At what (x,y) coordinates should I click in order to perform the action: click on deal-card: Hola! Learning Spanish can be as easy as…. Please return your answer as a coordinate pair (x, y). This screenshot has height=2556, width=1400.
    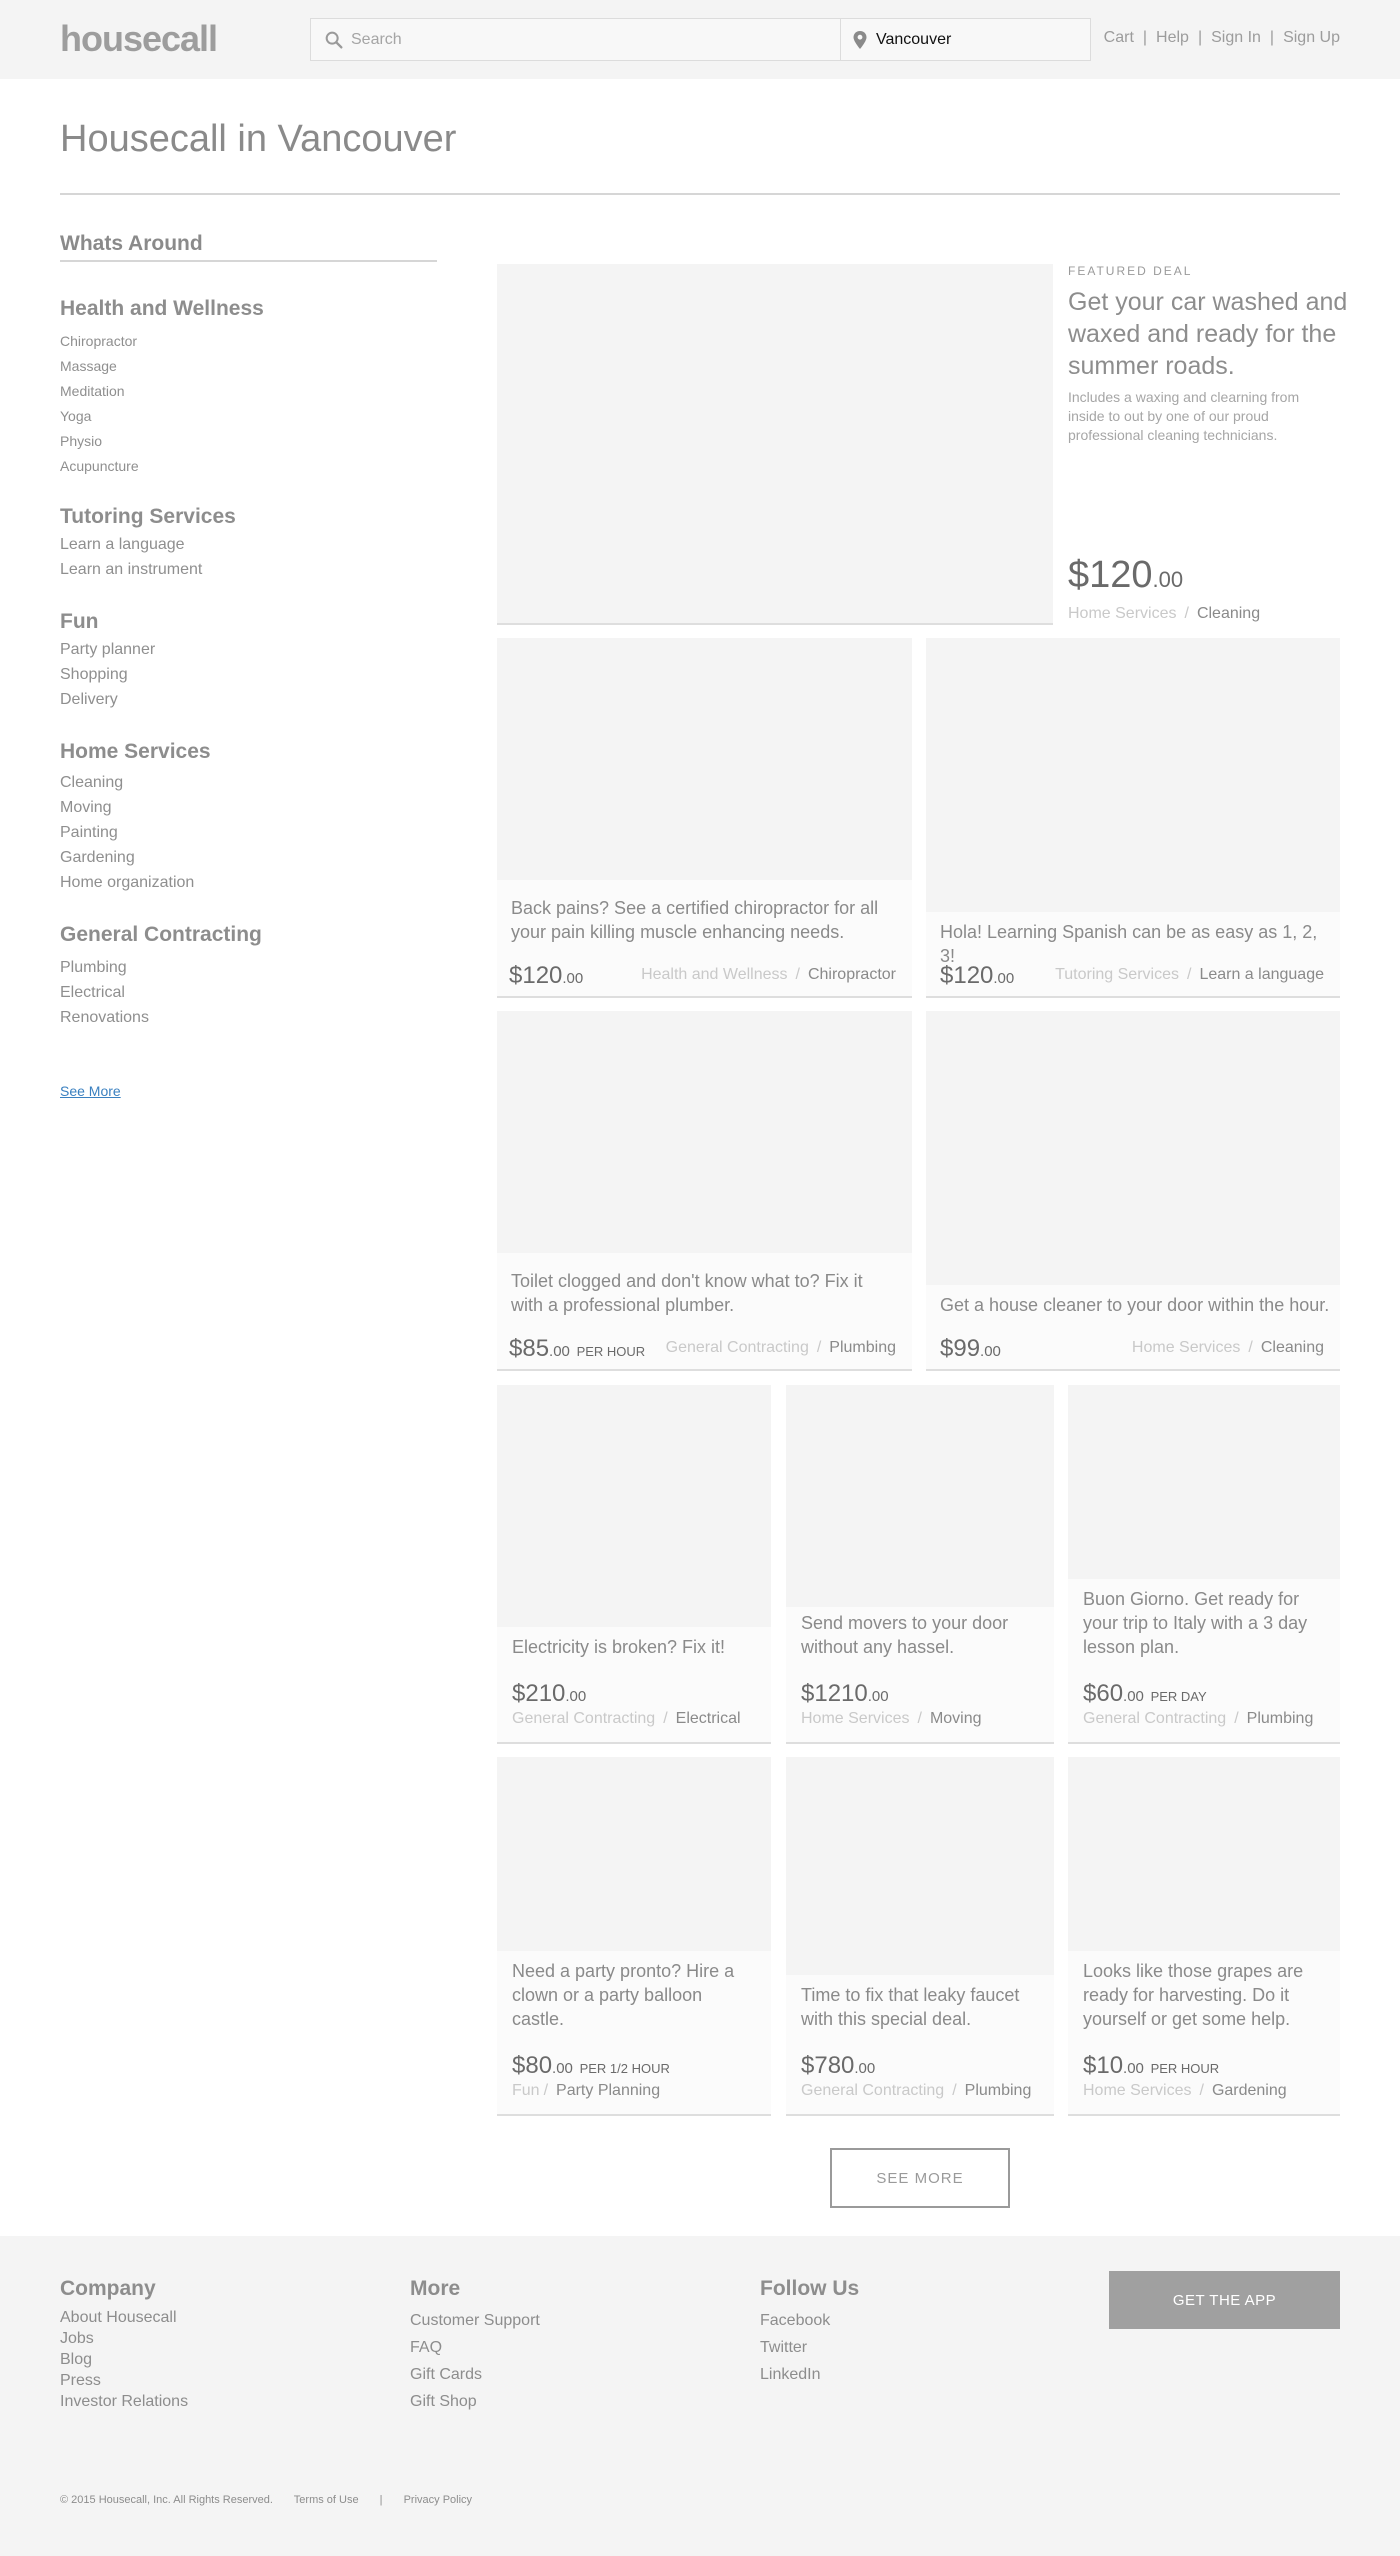
    Looking at the image, I should click on (1133, 818).